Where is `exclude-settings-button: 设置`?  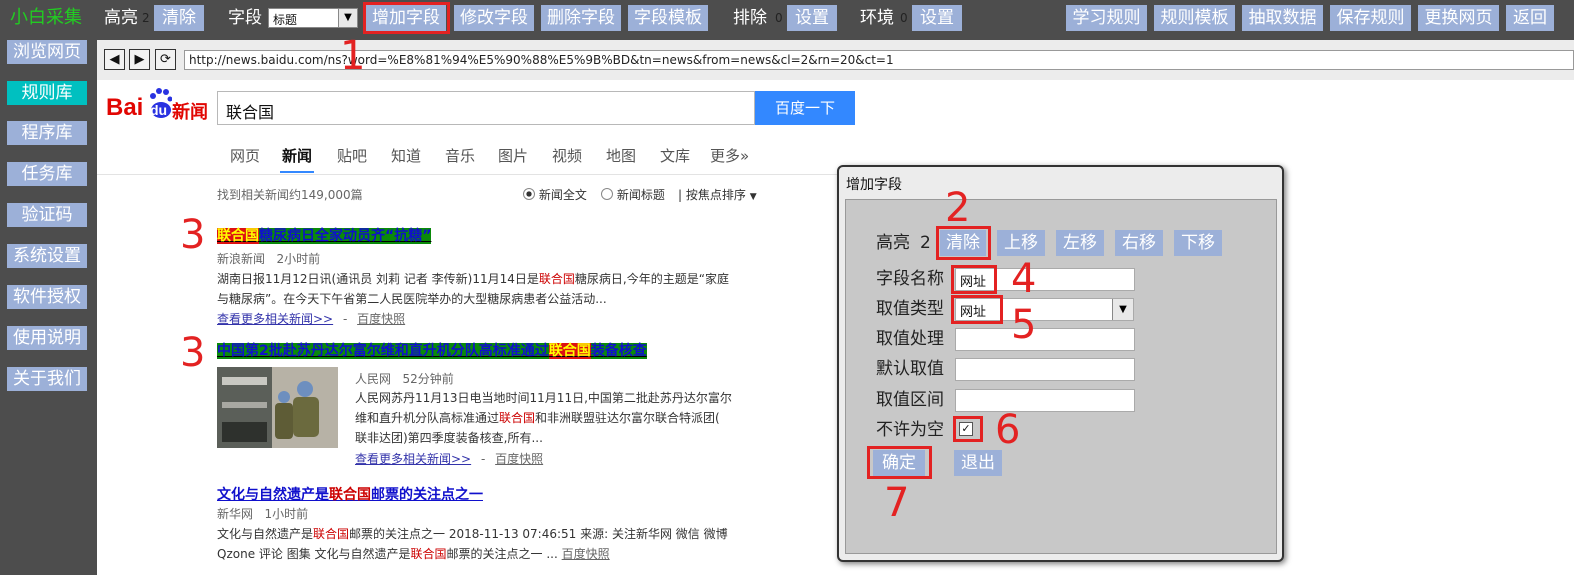
exclude-settings-button: 设置 is located at coordinates (812, 18).